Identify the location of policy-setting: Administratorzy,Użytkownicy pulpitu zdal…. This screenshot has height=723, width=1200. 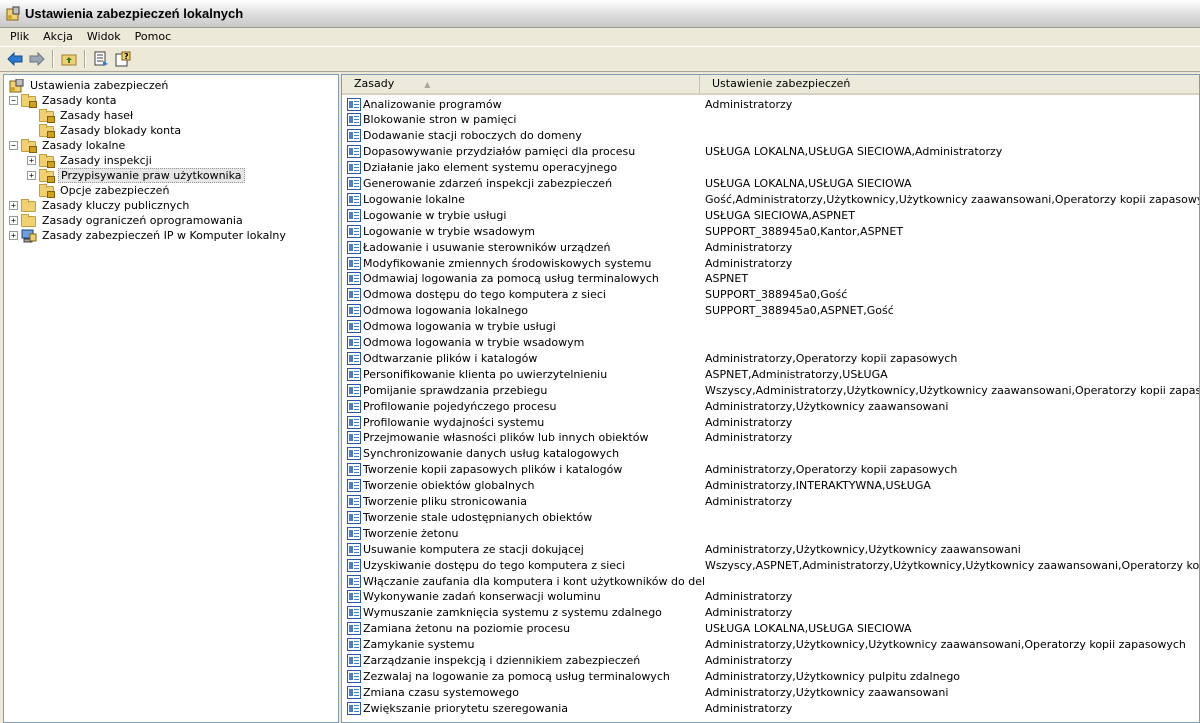
(833, 676).